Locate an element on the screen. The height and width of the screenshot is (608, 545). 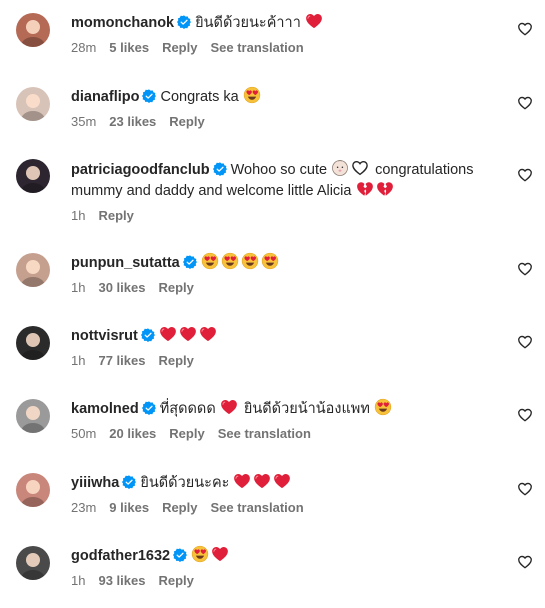
comment-text: Wohoo so cute is located at coordinates (279, 170).